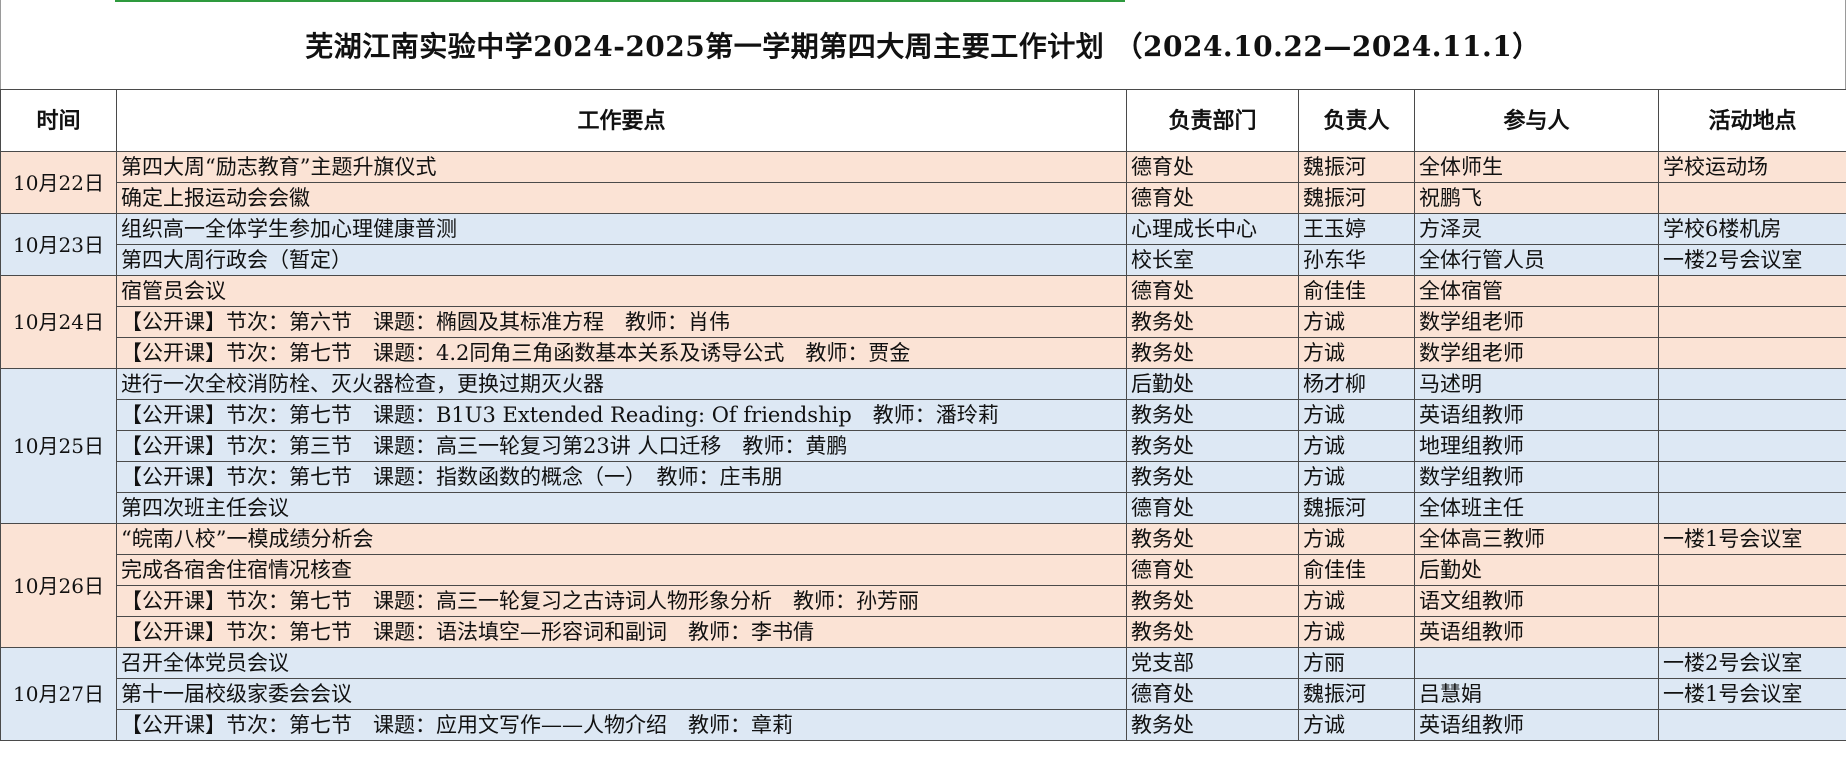  What do you see at coordinates (1536, 291) in the screenshot?
I see `participants-cell: 全体宿管` at bounding box center [1536, 291].